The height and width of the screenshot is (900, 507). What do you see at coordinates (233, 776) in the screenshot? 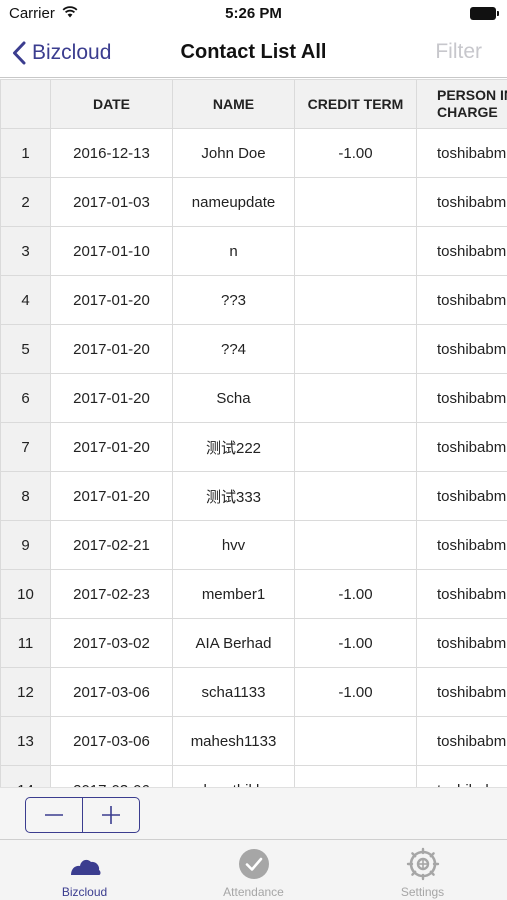
I see `name-cell: kranthikk` at bounding box center [233, 776].